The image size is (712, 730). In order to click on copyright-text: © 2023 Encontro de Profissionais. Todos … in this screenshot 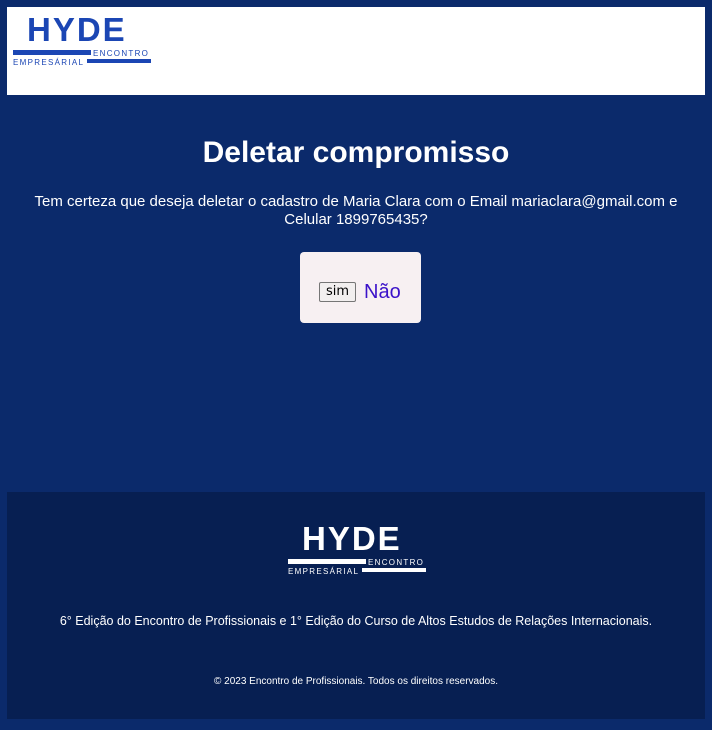, I will do `click(355, 681)`.